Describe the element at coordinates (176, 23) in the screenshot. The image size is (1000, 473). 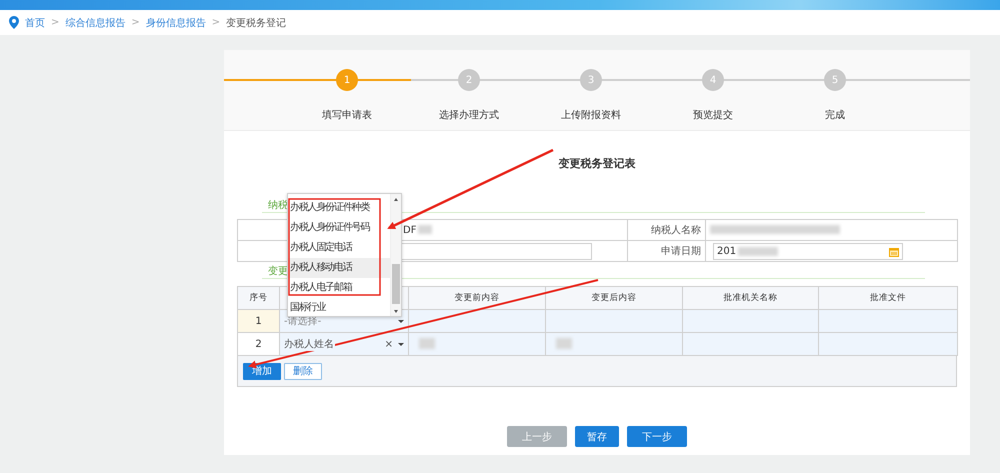
I see `breadcrumb-link: 身份信息报告` at that location.